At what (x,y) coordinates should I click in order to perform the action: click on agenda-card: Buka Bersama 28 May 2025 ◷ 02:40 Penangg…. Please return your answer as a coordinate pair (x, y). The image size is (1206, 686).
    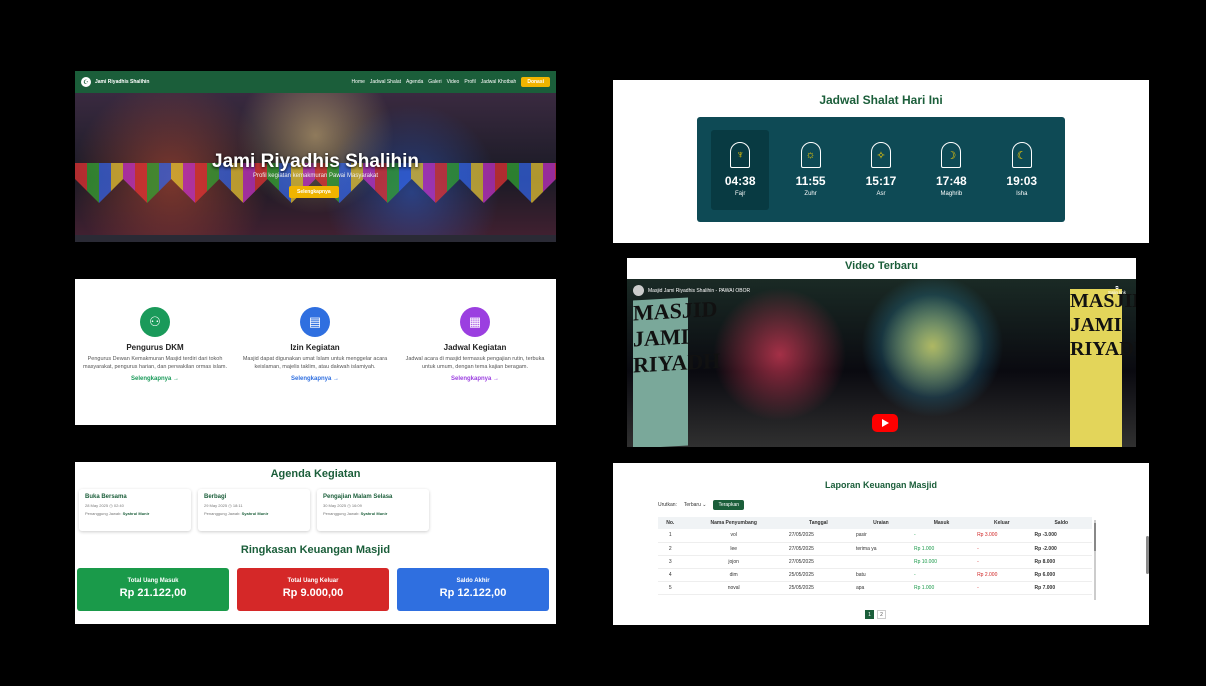
    Looking at the image, I should click on (135, 510).